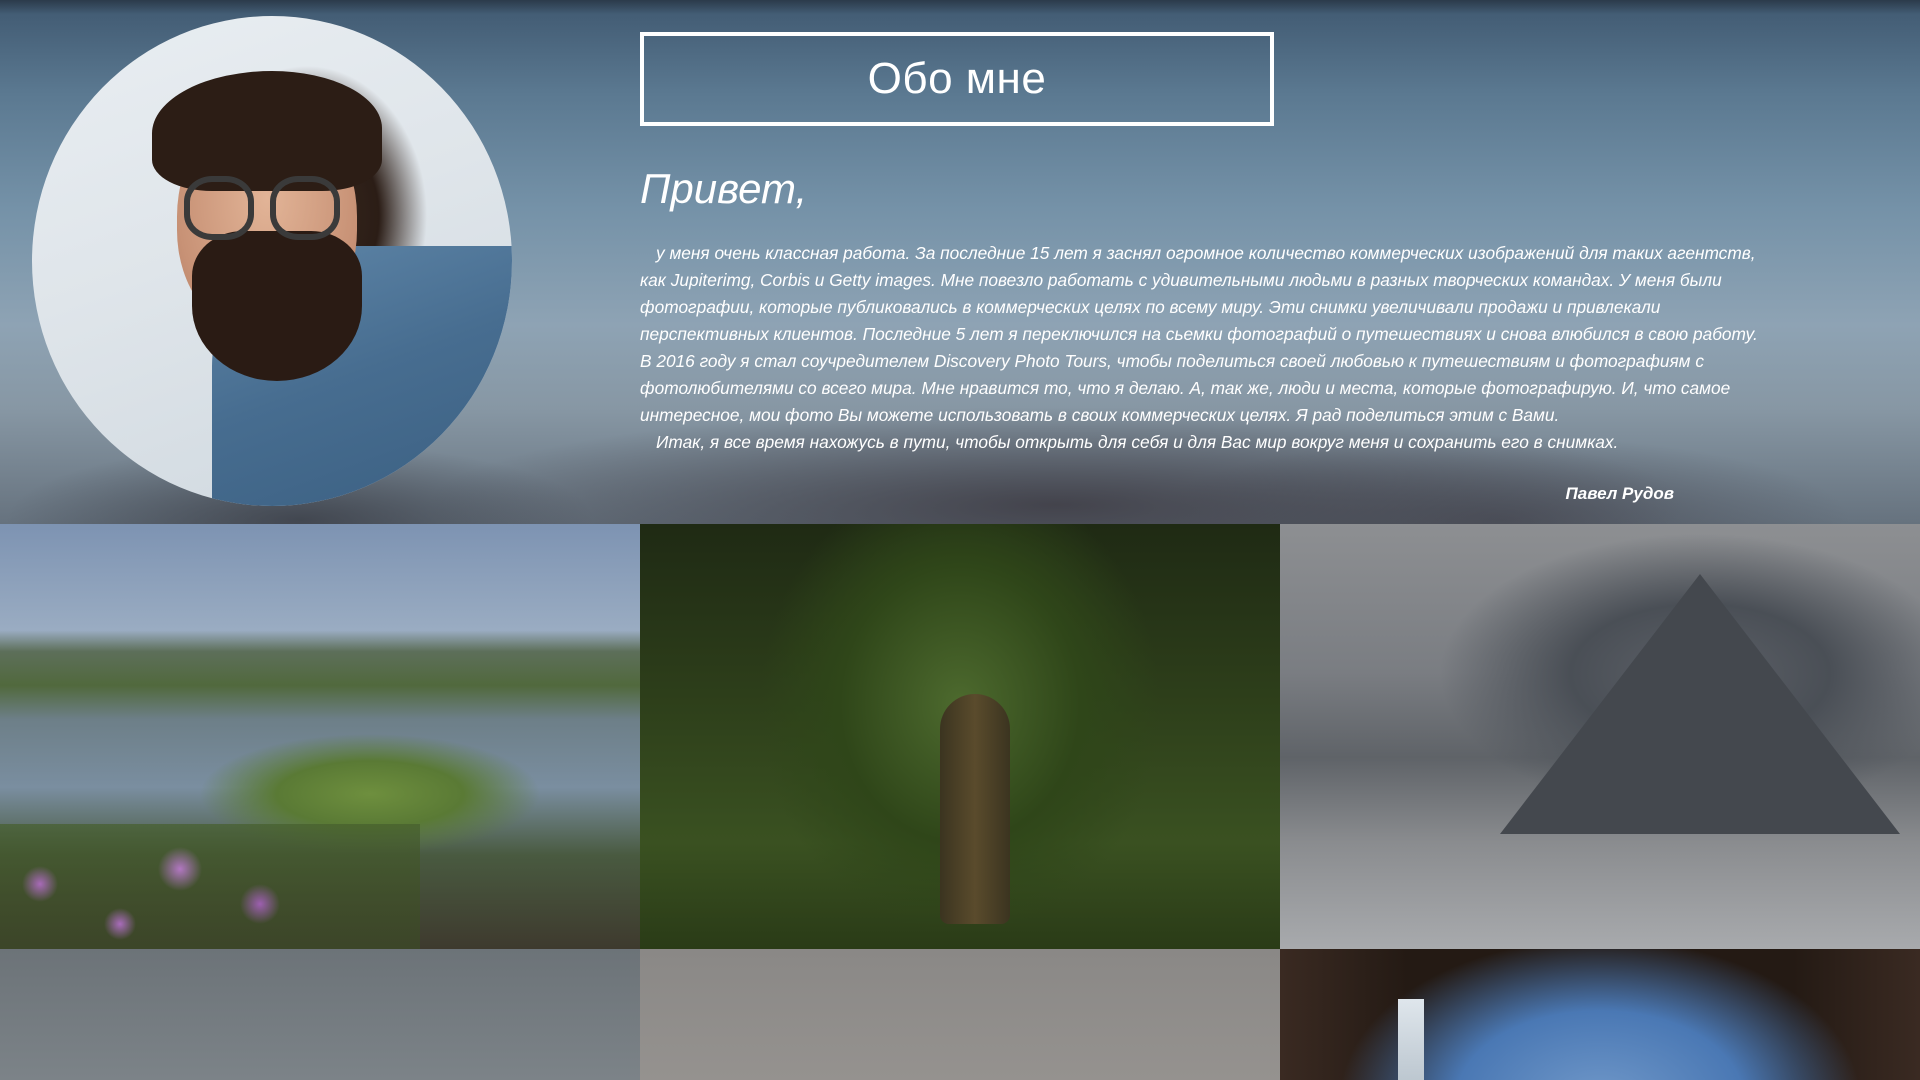  I want to click on photo-flowers, so click(210, 886).